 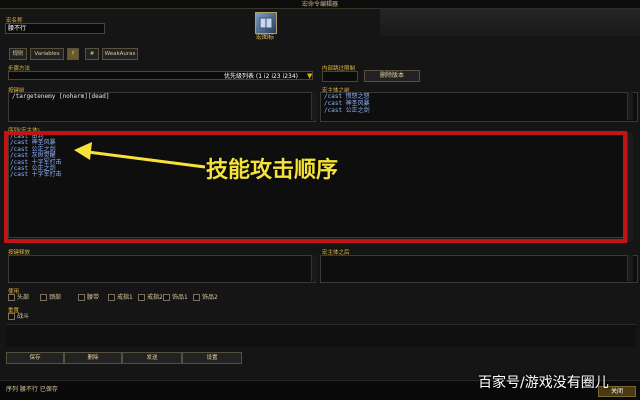 What do you see at coordinates (23, 316) in the screenshot?
I see `reset-combat-label: 战斗` at bounding box center [23, 316].